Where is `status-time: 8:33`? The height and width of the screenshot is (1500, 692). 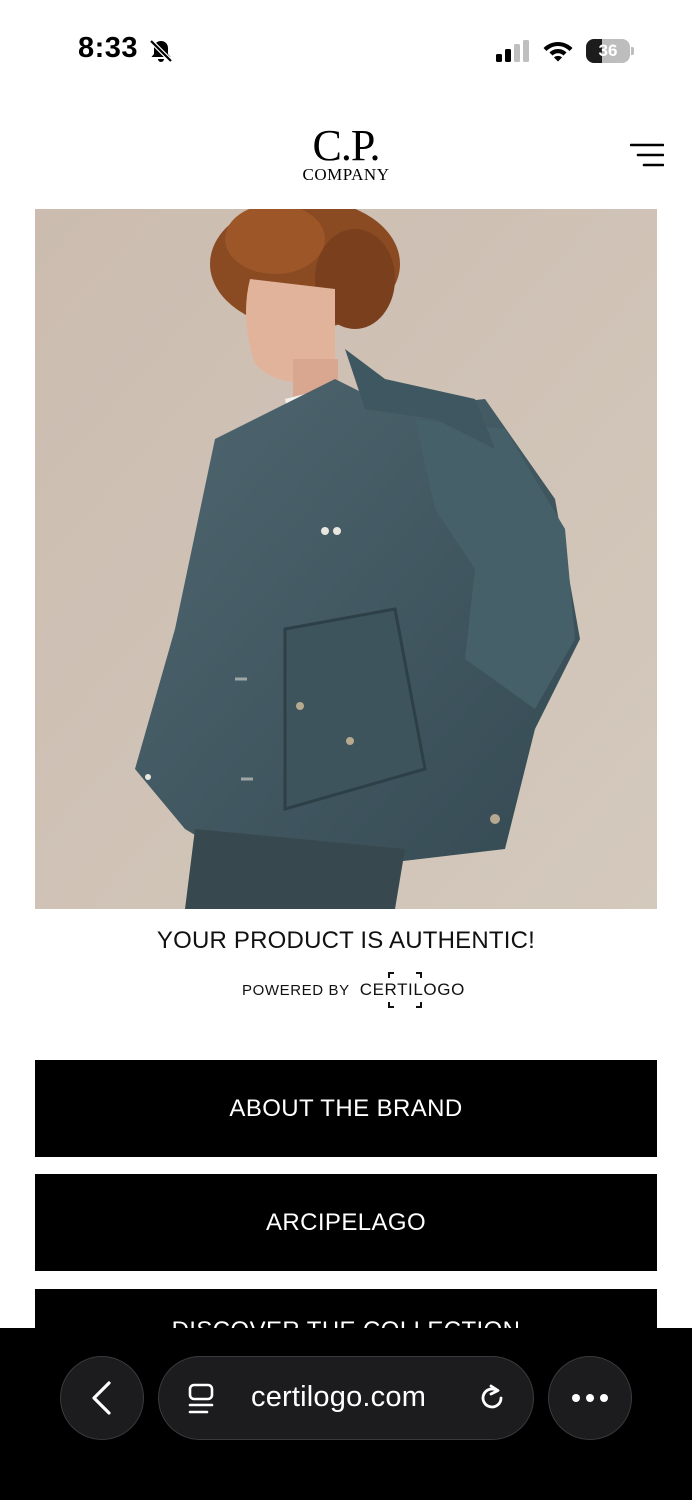 status-time: 8:33 is located at coordinates (108, 48).